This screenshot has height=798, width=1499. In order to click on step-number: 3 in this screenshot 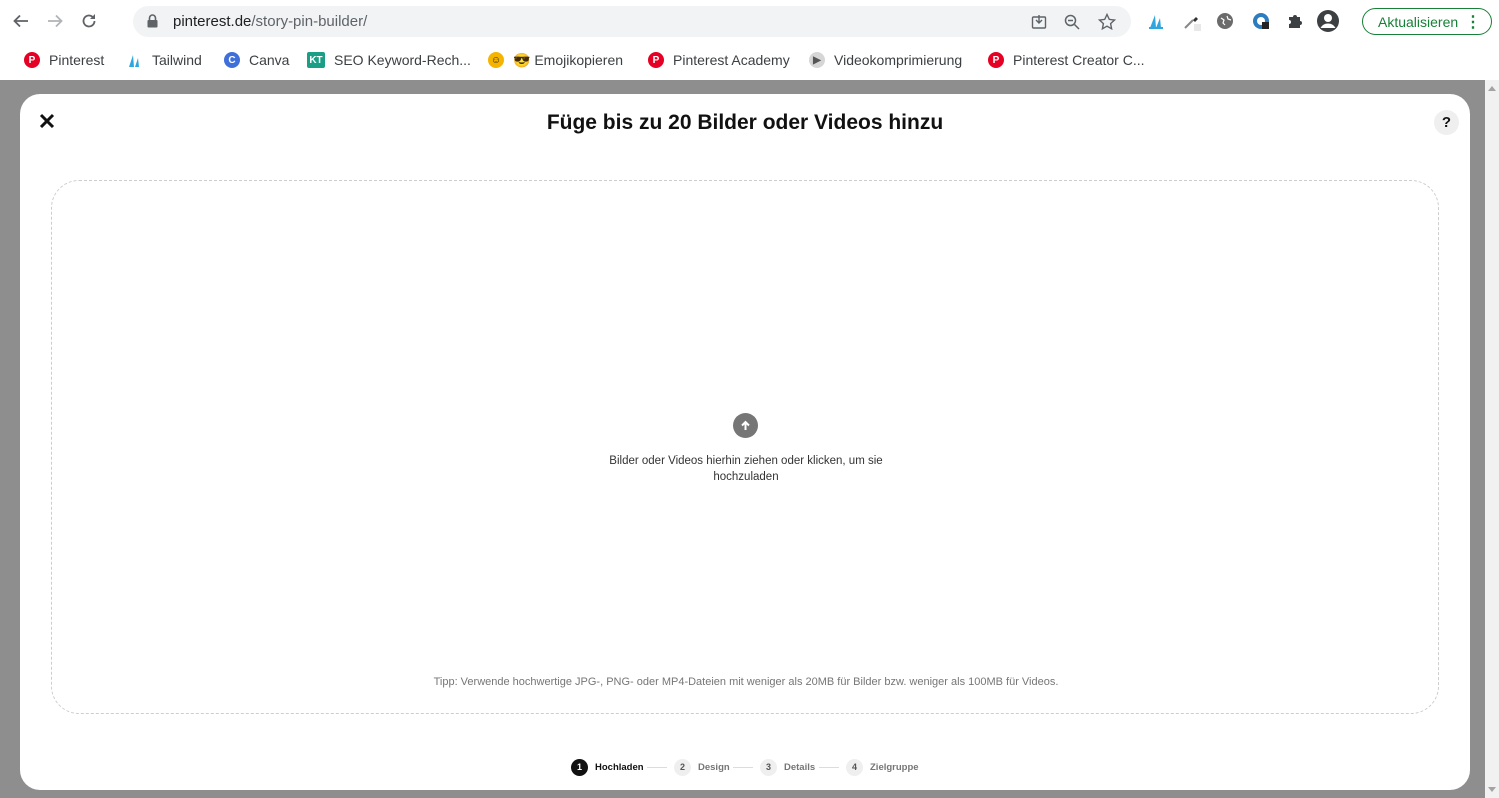, I will do `click(768, 767)`.